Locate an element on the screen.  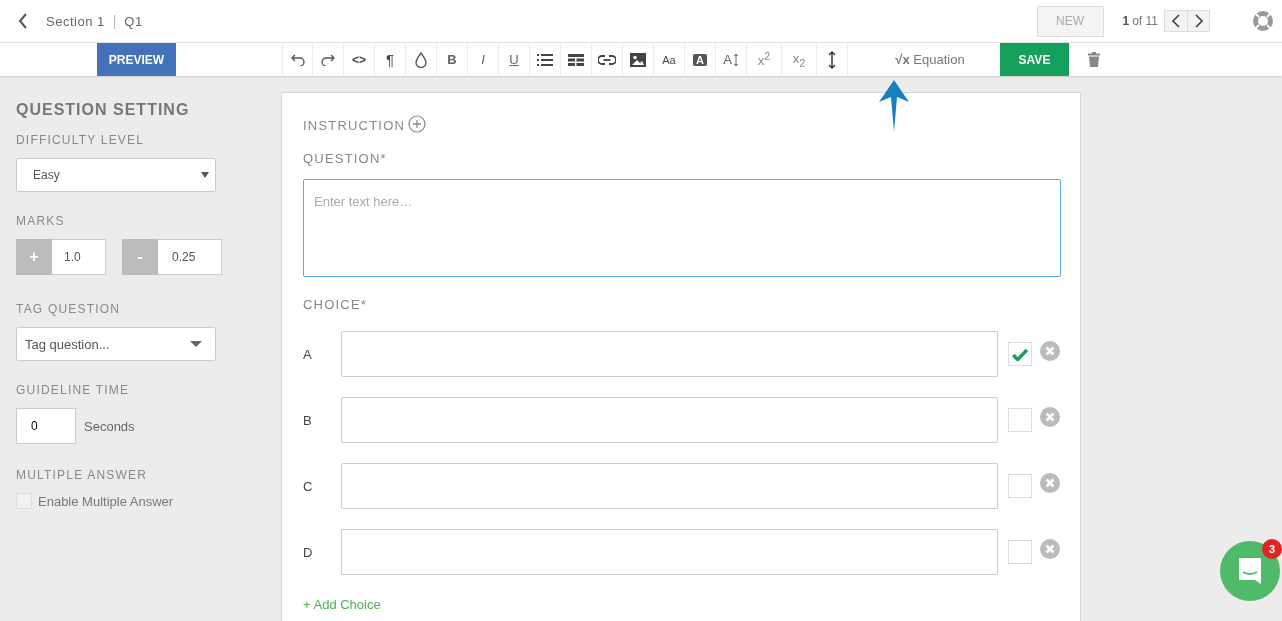
choice-label: CHOICE* is located at coordinates (336, 304).